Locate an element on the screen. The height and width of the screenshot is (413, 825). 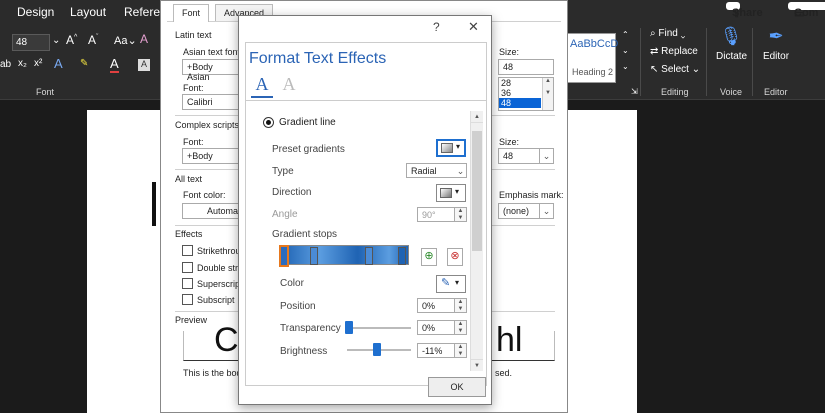
font-field: Calibri is located at coordinates (212, 102).